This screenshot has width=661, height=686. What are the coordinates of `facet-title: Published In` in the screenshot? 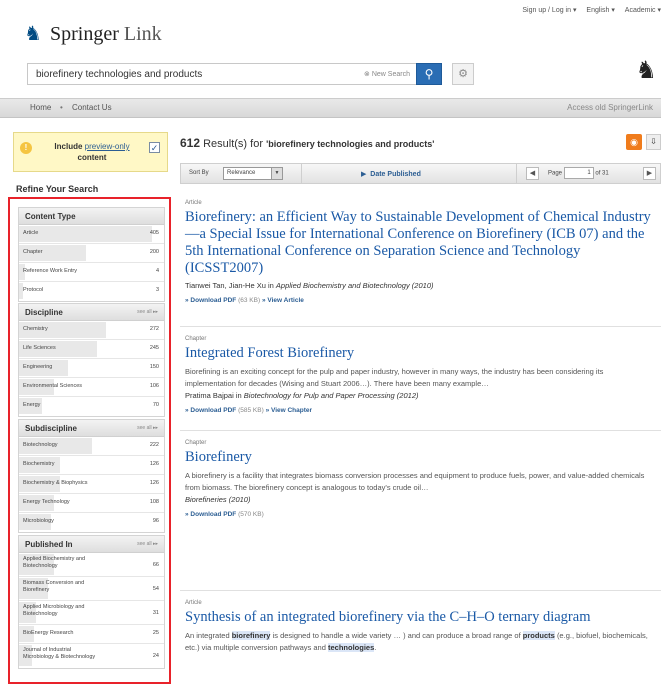 It's located at (49, 544).